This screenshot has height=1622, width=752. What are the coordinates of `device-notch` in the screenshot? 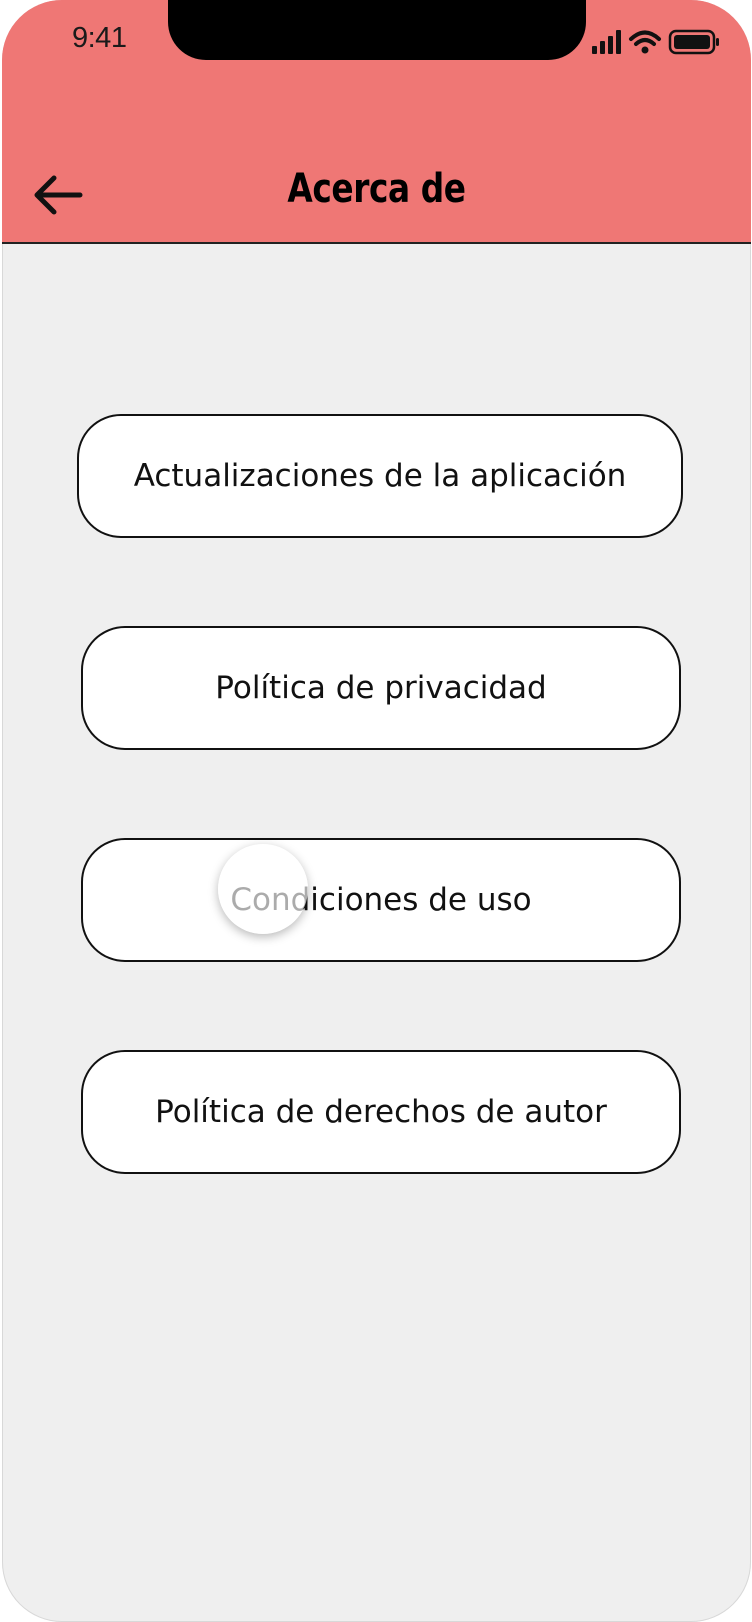 It's located at (377, 30).